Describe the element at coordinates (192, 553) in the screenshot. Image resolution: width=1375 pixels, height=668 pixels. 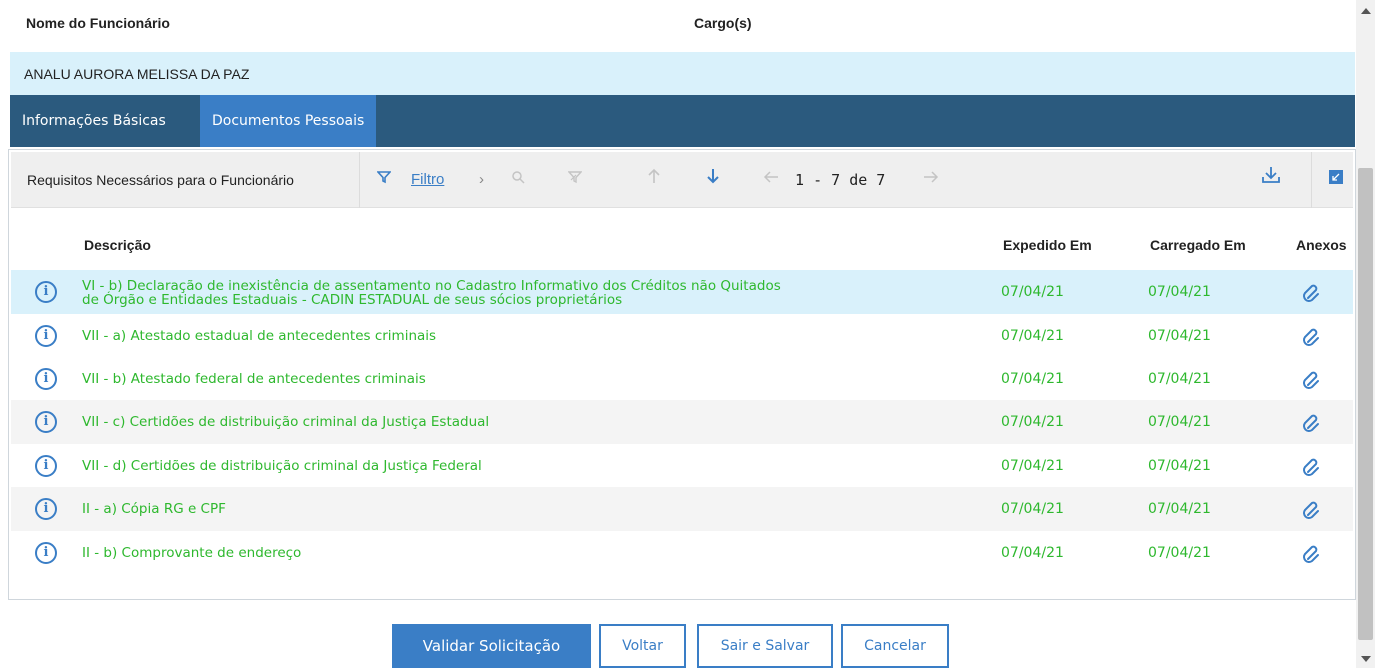
I see `row-description: II - b) Comprovante de endereço` at that location.